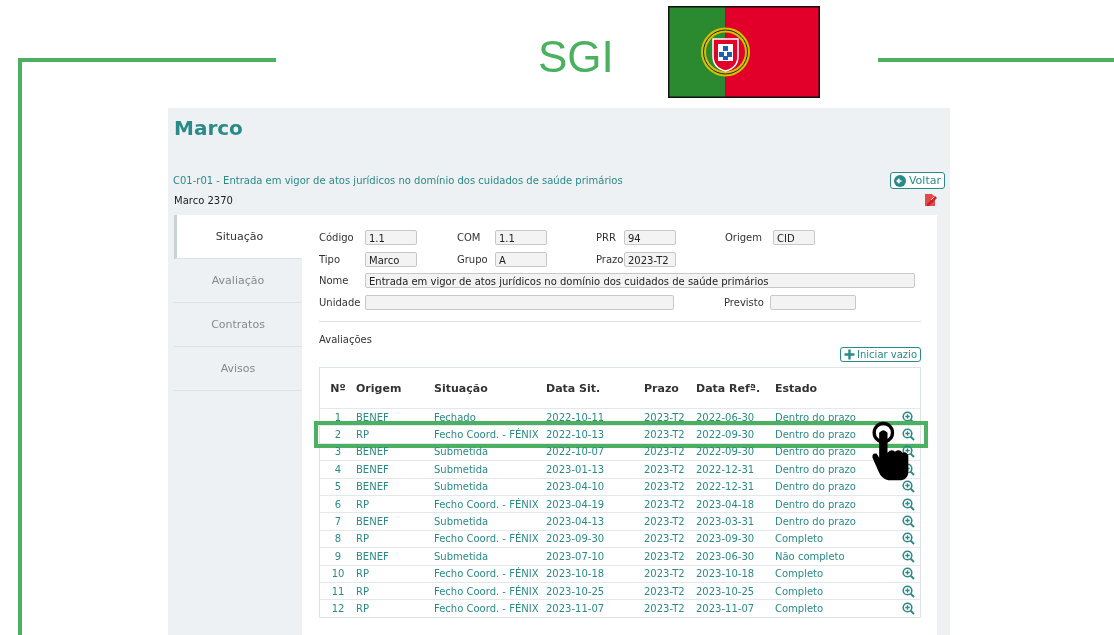 The width and height of the screenshot is (1114, 635). What do you see at coordinates (880, 354) in the screenshot?
I see `add-empty-button: Iniciar vazio` at bounding box center [880, 354].